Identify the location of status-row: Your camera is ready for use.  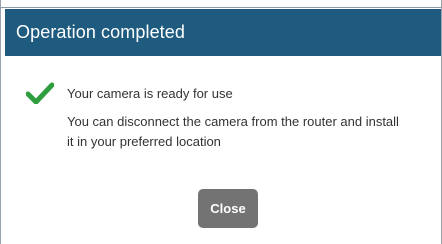
(225, 93).